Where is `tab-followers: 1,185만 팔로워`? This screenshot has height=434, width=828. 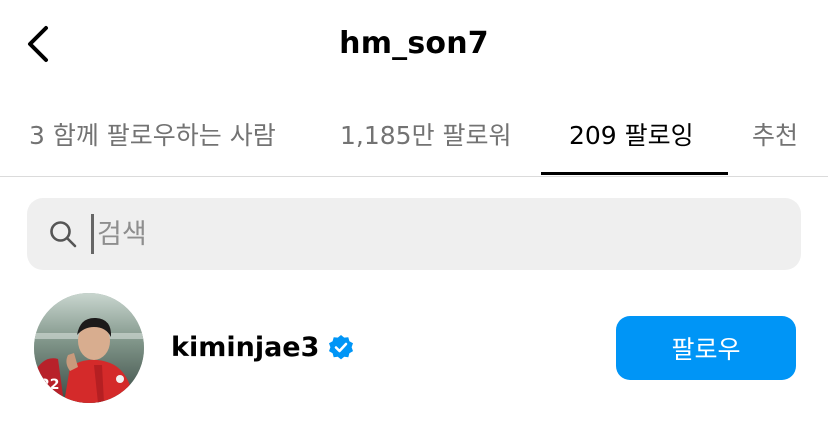 tab-followers: 1,185만 팔로워 is located at coordinates (426, 134).